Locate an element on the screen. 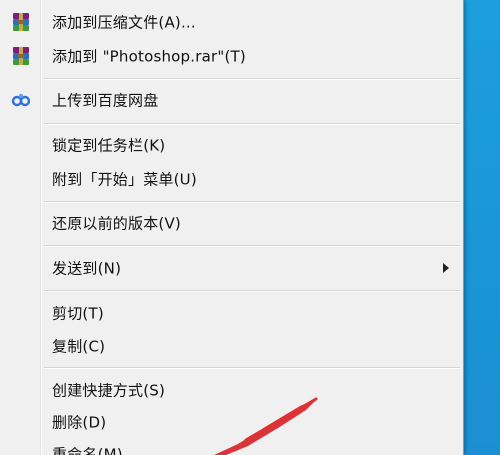  menu-item-create-shortcut: 创建快捷方式(S) is located at coordinates (231, 390).